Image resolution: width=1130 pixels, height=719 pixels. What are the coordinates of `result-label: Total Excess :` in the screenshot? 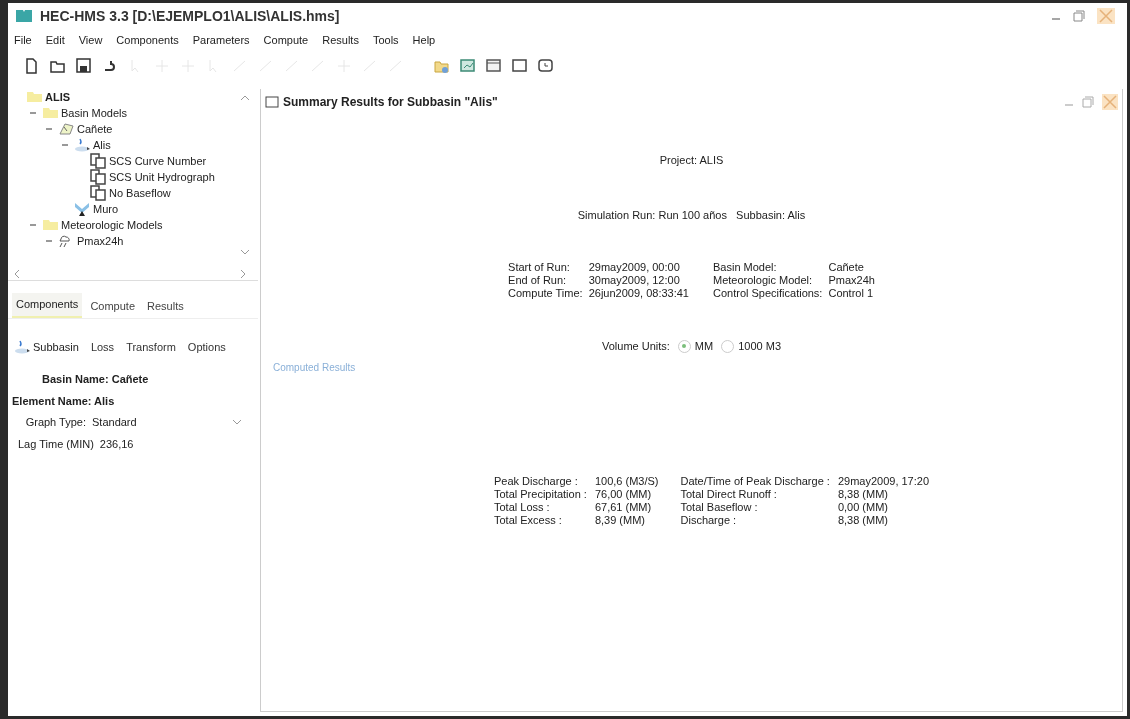 It's located at (528, 520).